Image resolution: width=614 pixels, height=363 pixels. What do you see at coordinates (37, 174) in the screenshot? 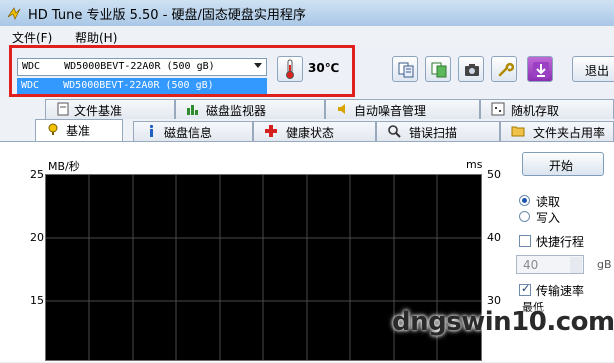
I see `left-tick-label: 25` at bounding box center [37, 174].